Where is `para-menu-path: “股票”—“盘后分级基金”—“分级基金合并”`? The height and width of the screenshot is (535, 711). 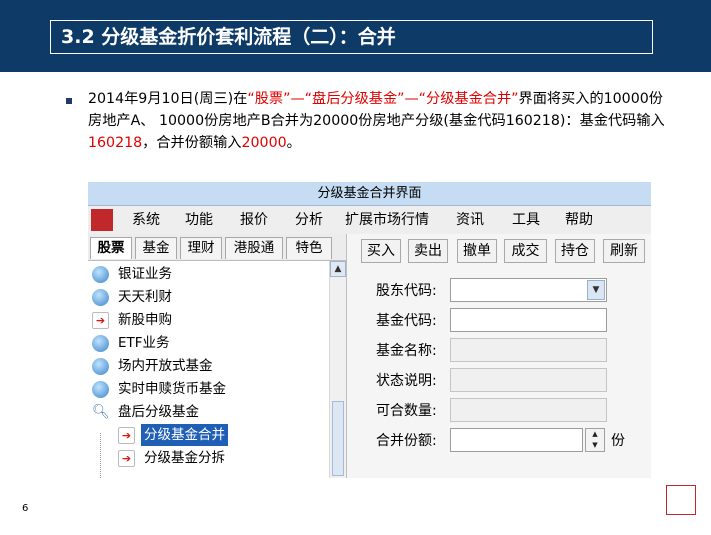
para-menu-path: “股票”—“盘后分级基金”—“分级基金合并” is located at coordinates (383, 99).